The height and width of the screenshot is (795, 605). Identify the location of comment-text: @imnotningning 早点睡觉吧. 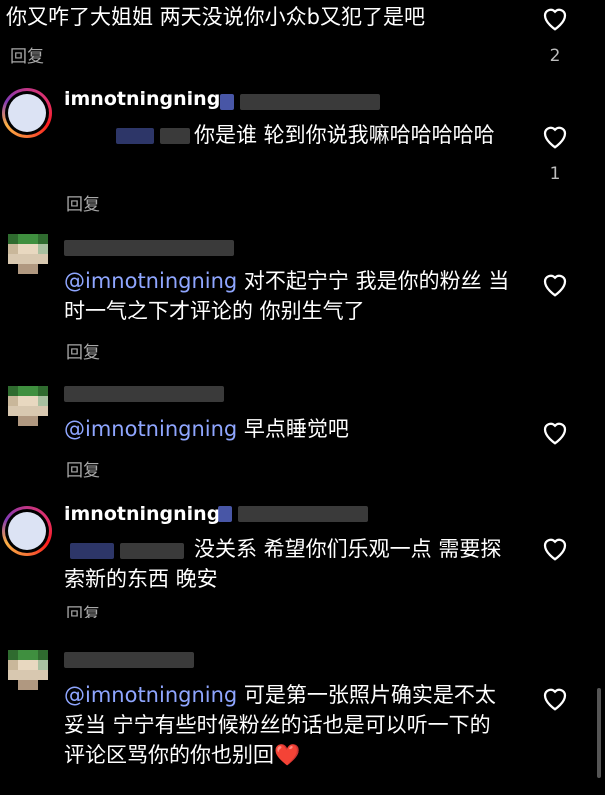
(206, 429).